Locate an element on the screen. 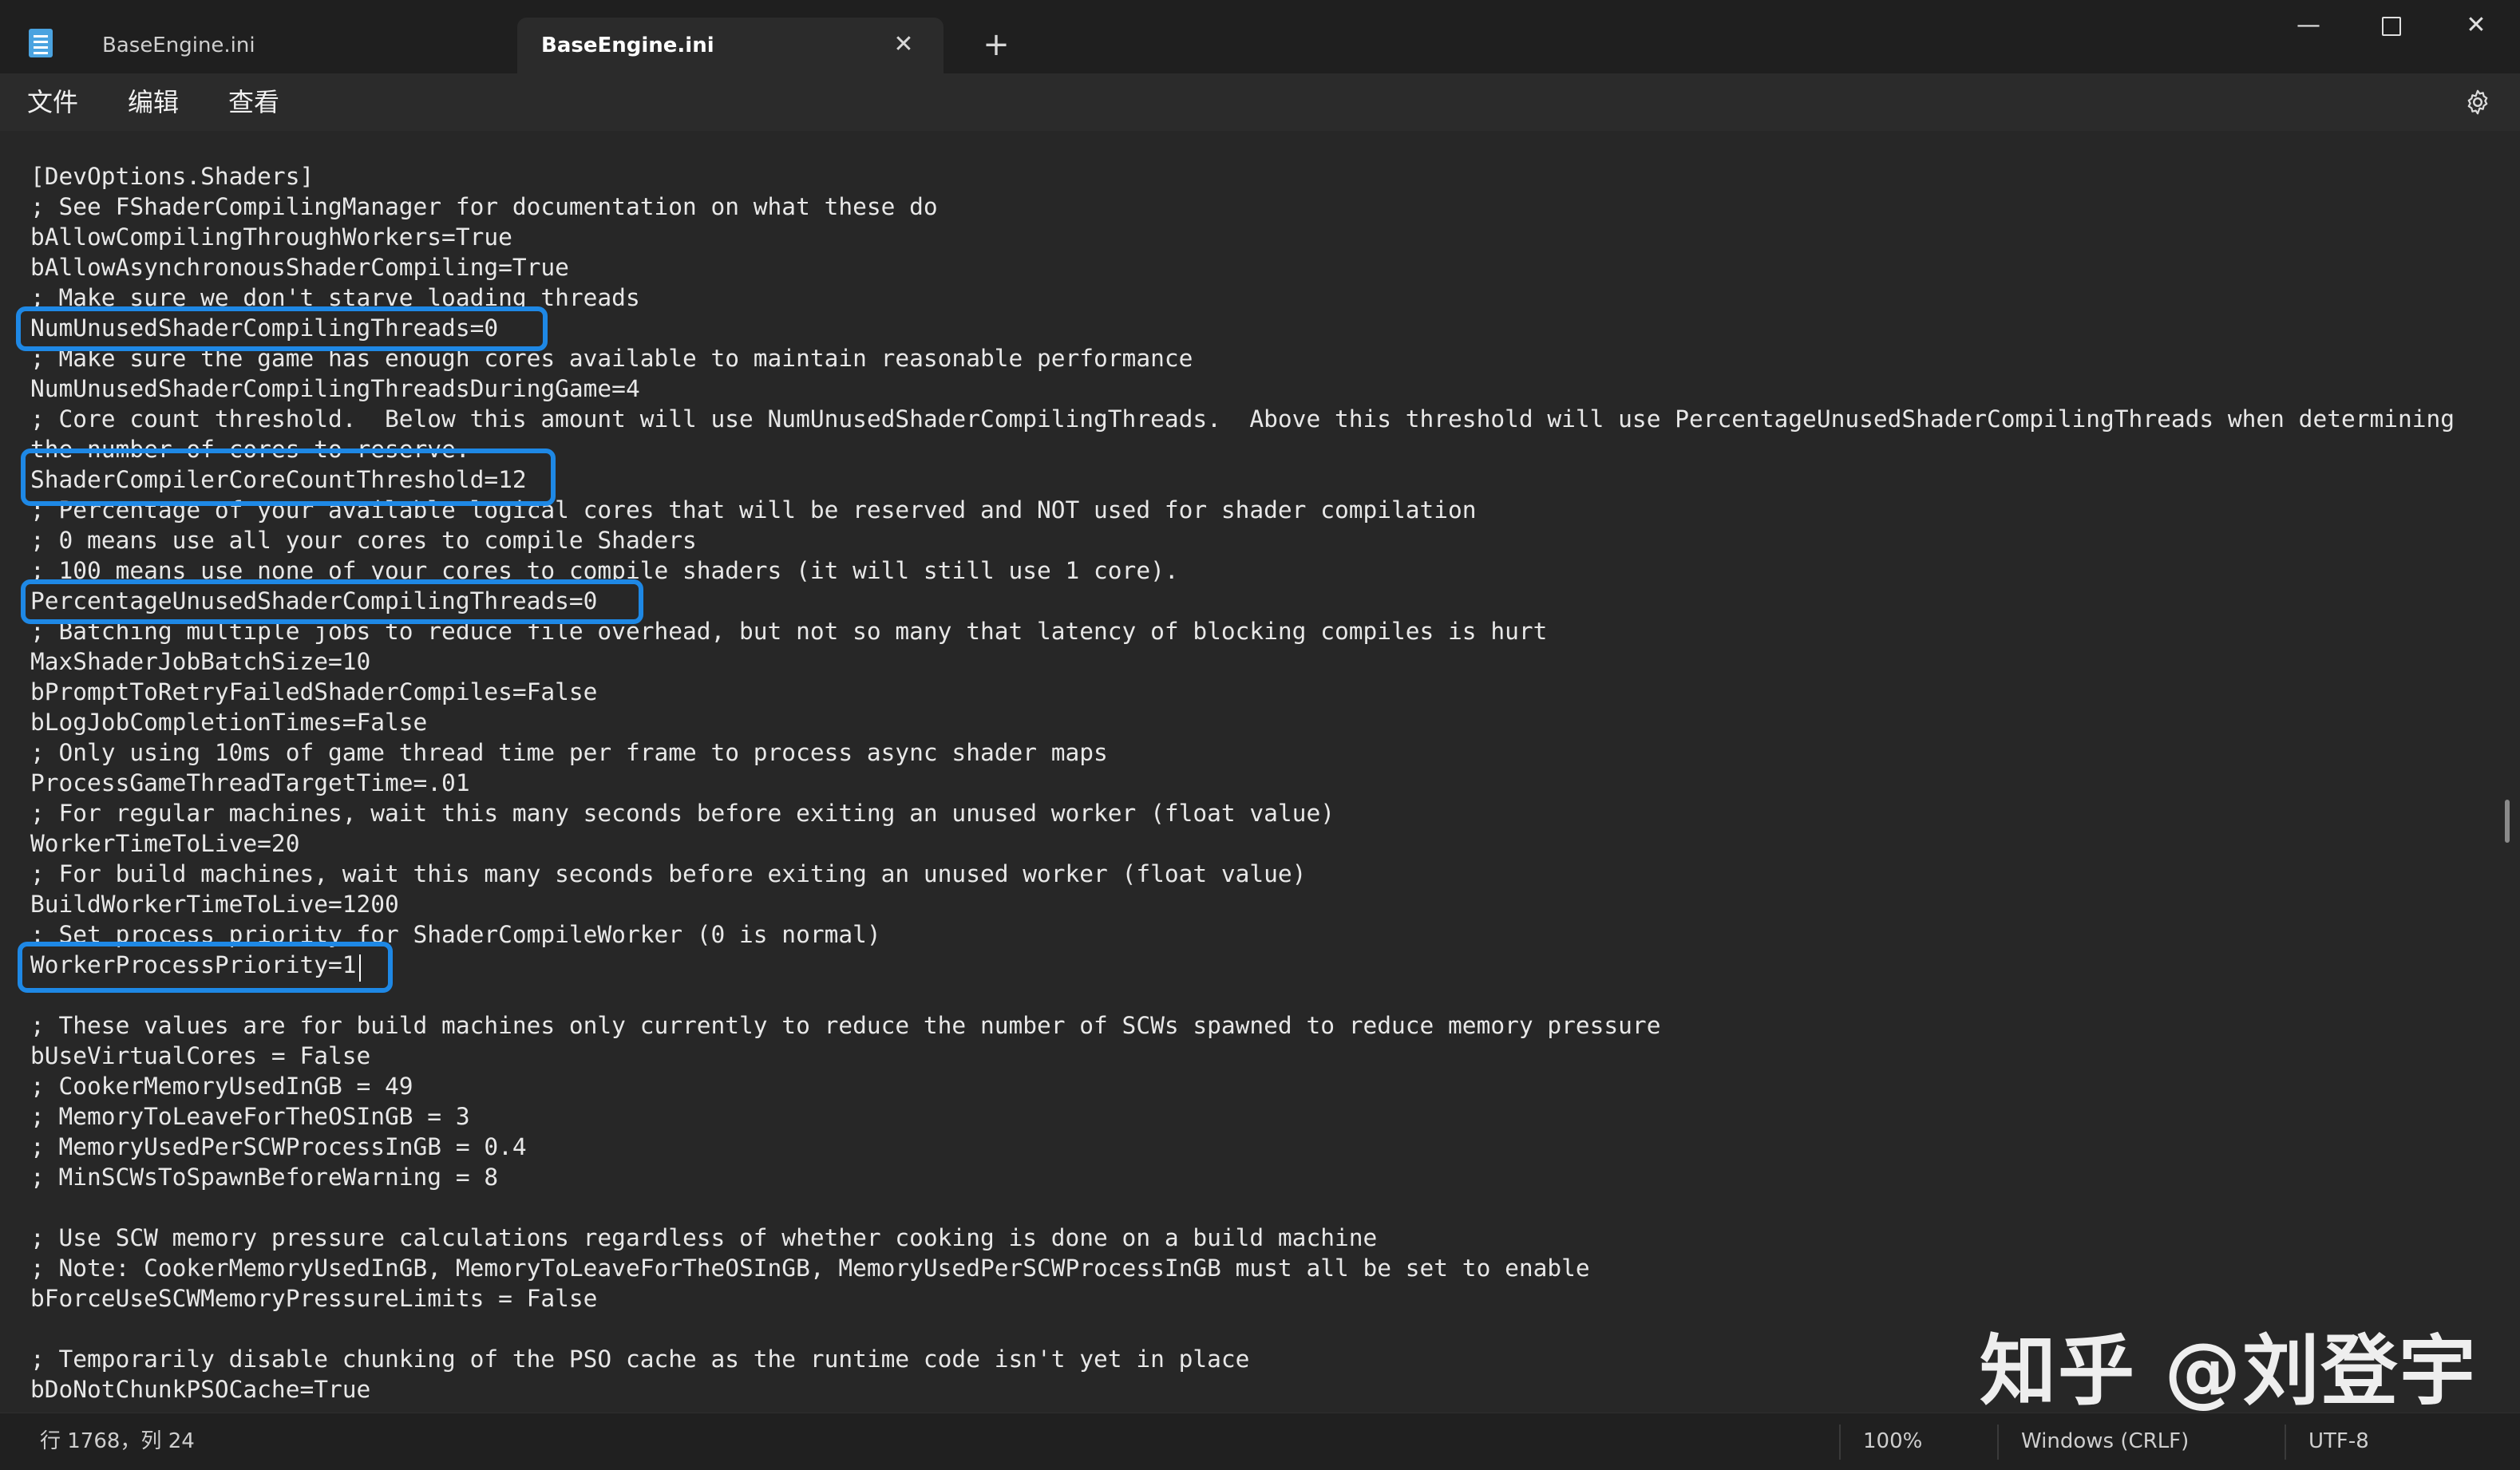 This screenshot has width=2520, height=1470. maximize-button is located at coordinates (2391, 25).